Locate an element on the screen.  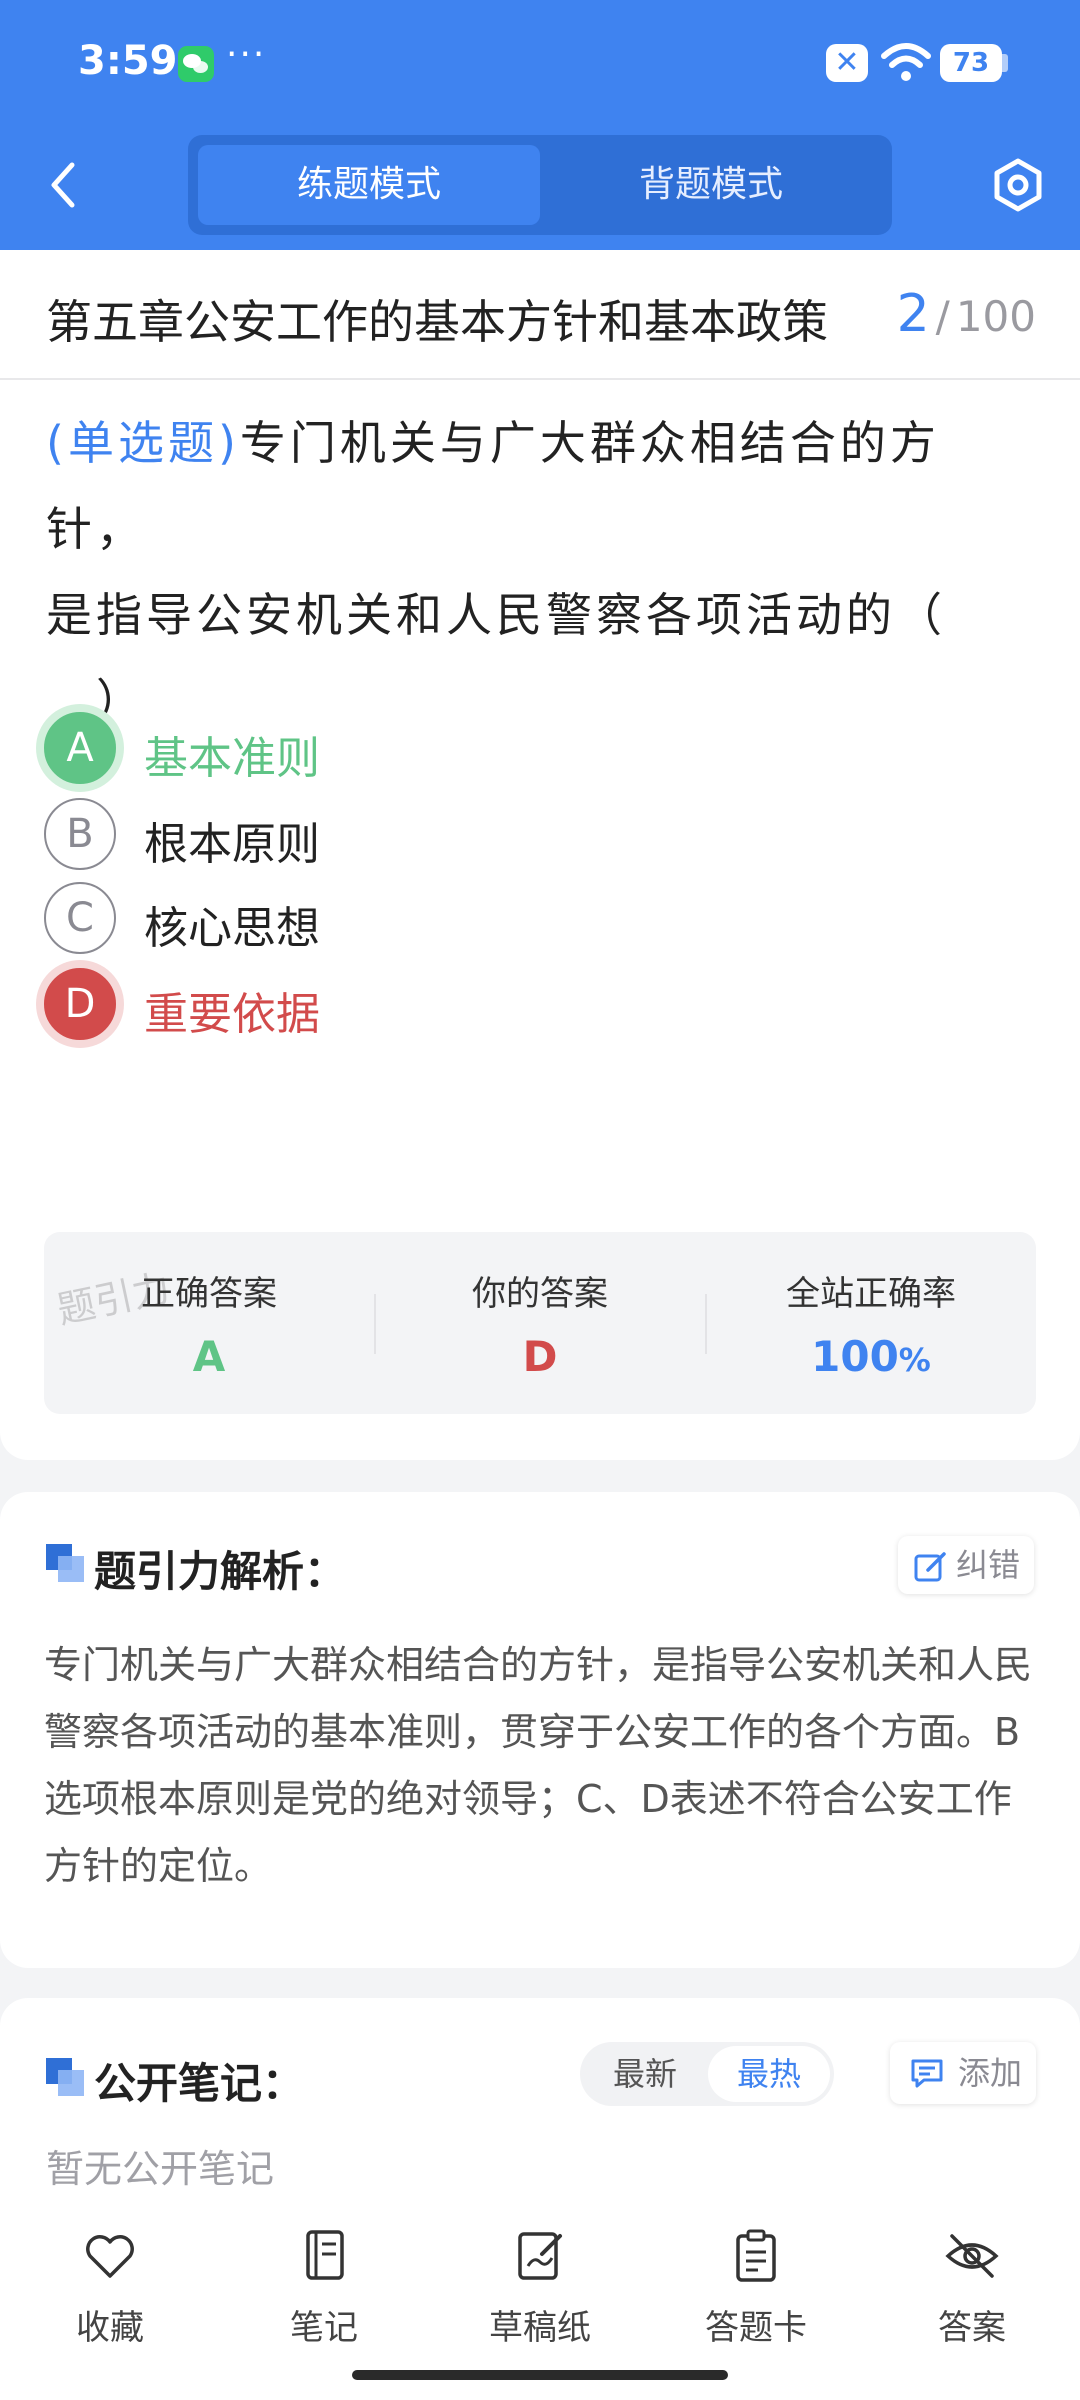
nav-favorite-label: 收藏 is located at coordinates (110, 2328).